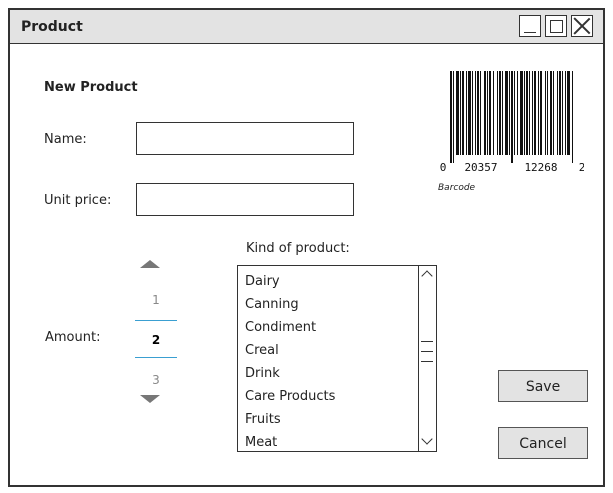  Describe the element at coordinates (543, 443) in the screenshot. I see `cancel-button: Cancel` at that location.